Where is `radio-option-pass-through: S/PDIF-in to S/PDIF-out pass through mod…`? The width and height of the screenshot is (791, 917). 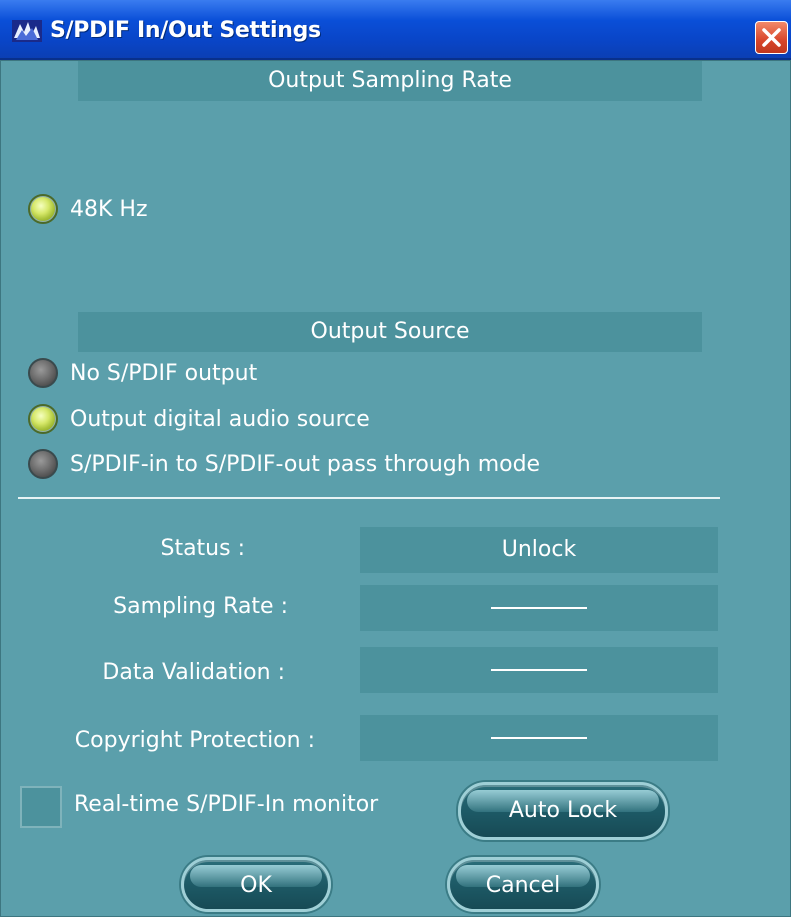
radio-option-pass-through: S/PDIF-in to S/PDIF-out pass through mod… is located at coordinates (284, 464).